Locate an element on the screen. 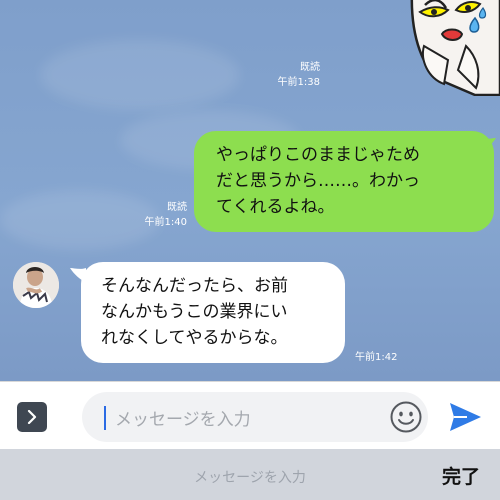 This screenshot has height=500, width=500. message-input-placeholder: メッセージを入力 is located at coordinates (183, 420).